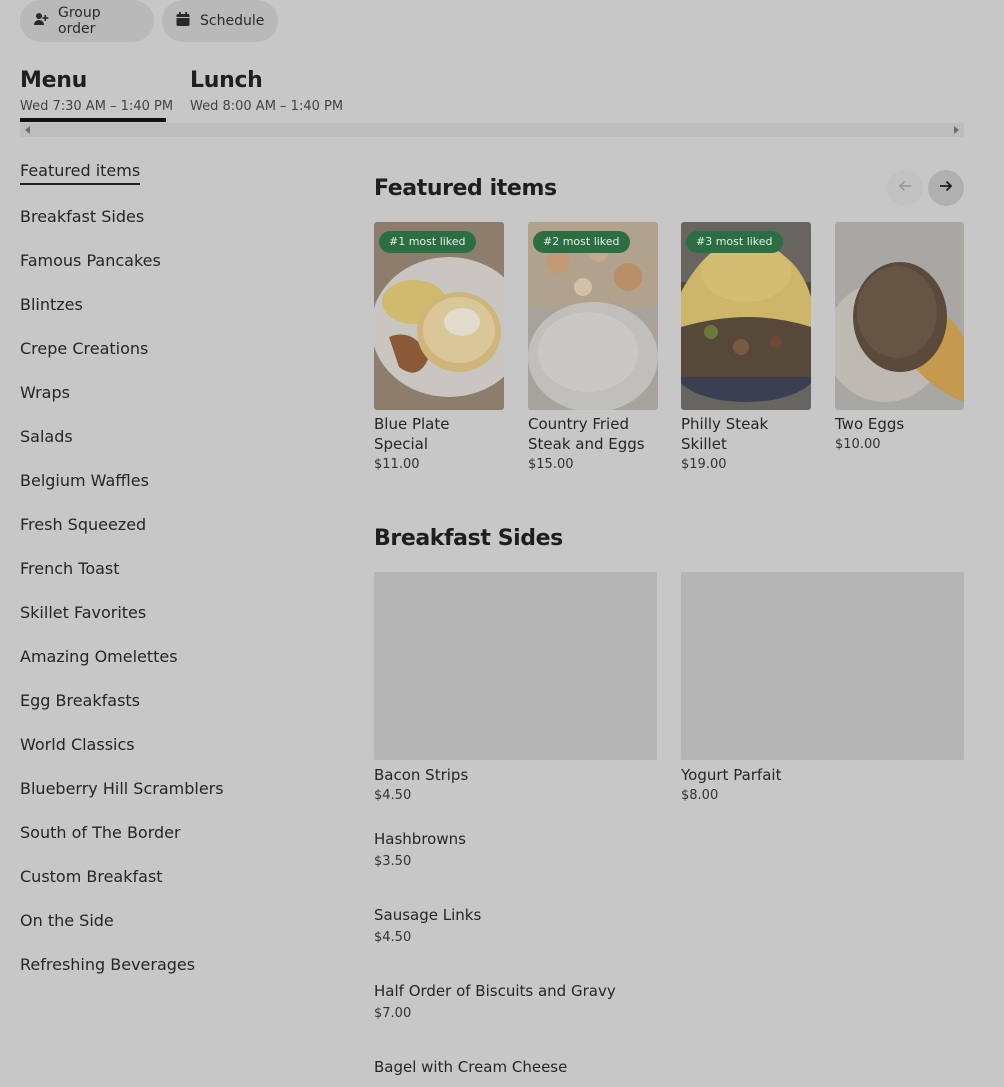  Describe the element at coordinates (420, 839) in the screenshot. I see `item-name: Hashbrowns` at that location.